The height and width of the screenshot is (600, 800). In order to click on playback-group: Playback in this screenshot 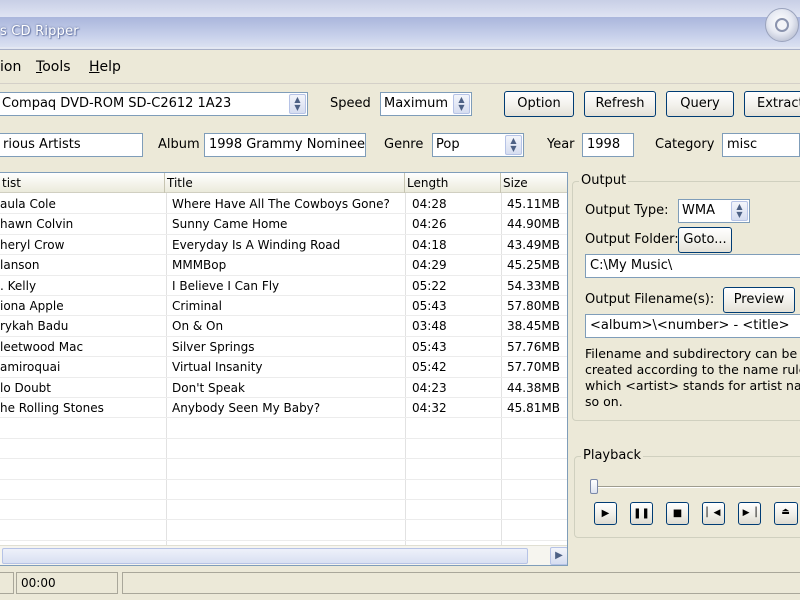, I will do `click(687, 493)`.